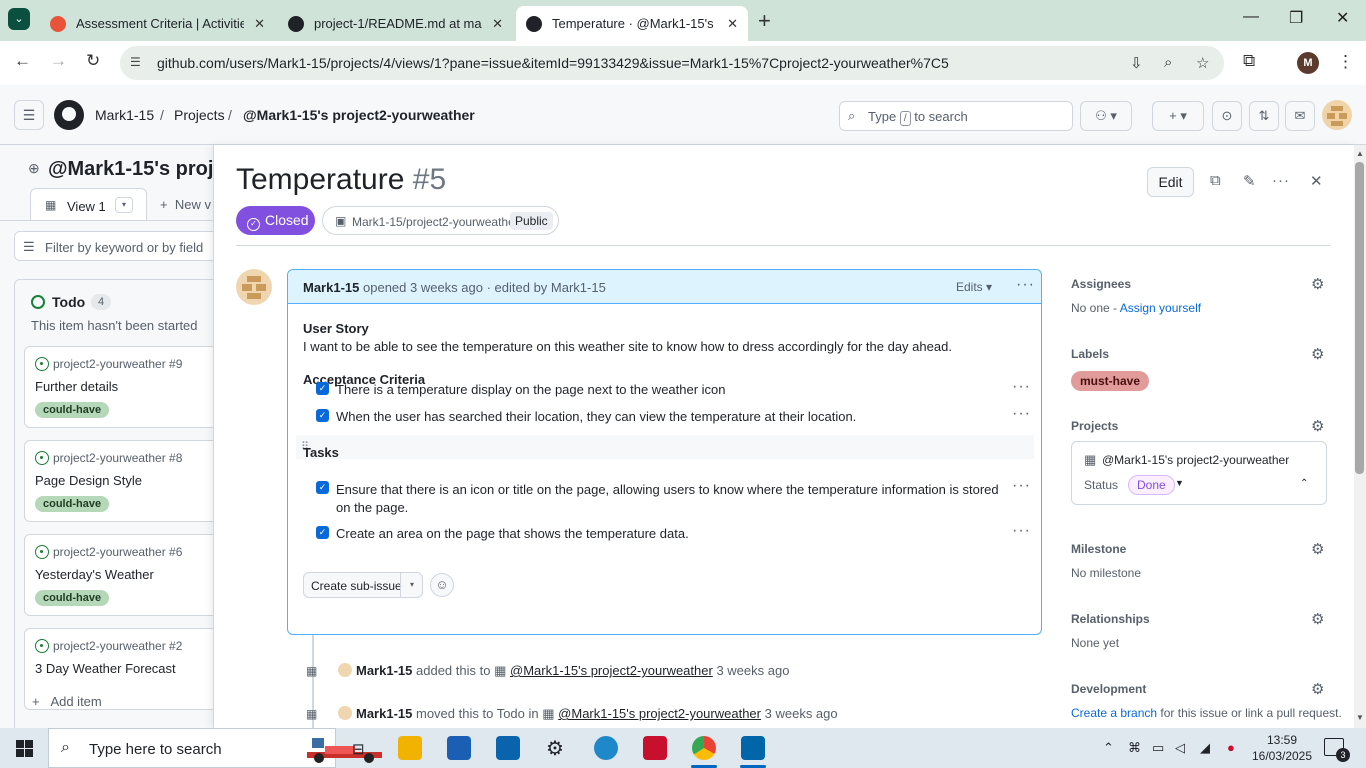  Describe the element at coordinates (1342, 18) in the screenshot. I see `close-window-icon: ✕` at that location.